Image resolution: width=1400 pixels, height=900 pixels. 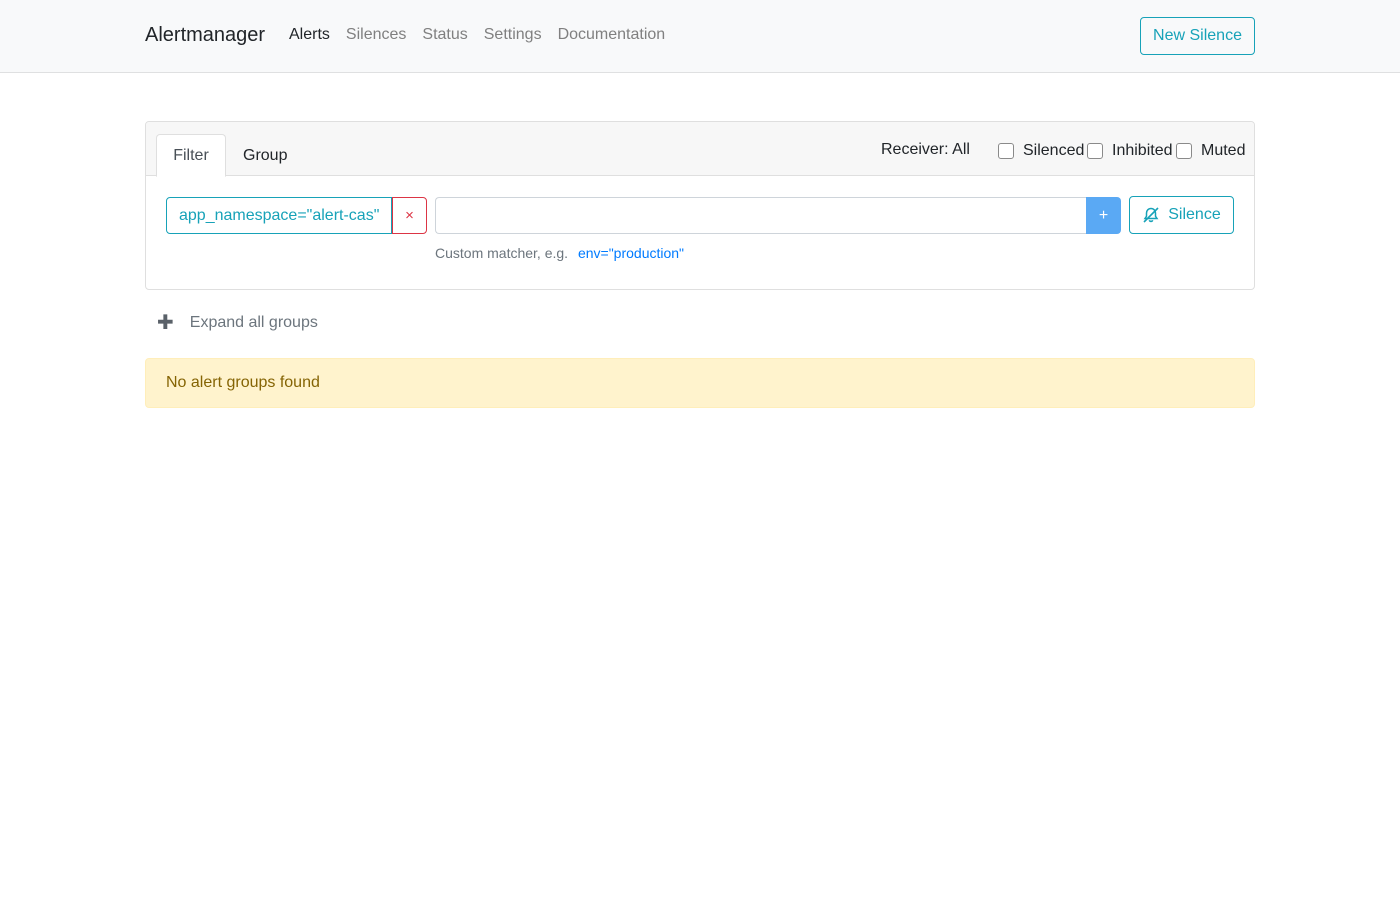 I want to click on matcher-pill: app_namespace="alert-cas" ×, so click(x=296, y=215).